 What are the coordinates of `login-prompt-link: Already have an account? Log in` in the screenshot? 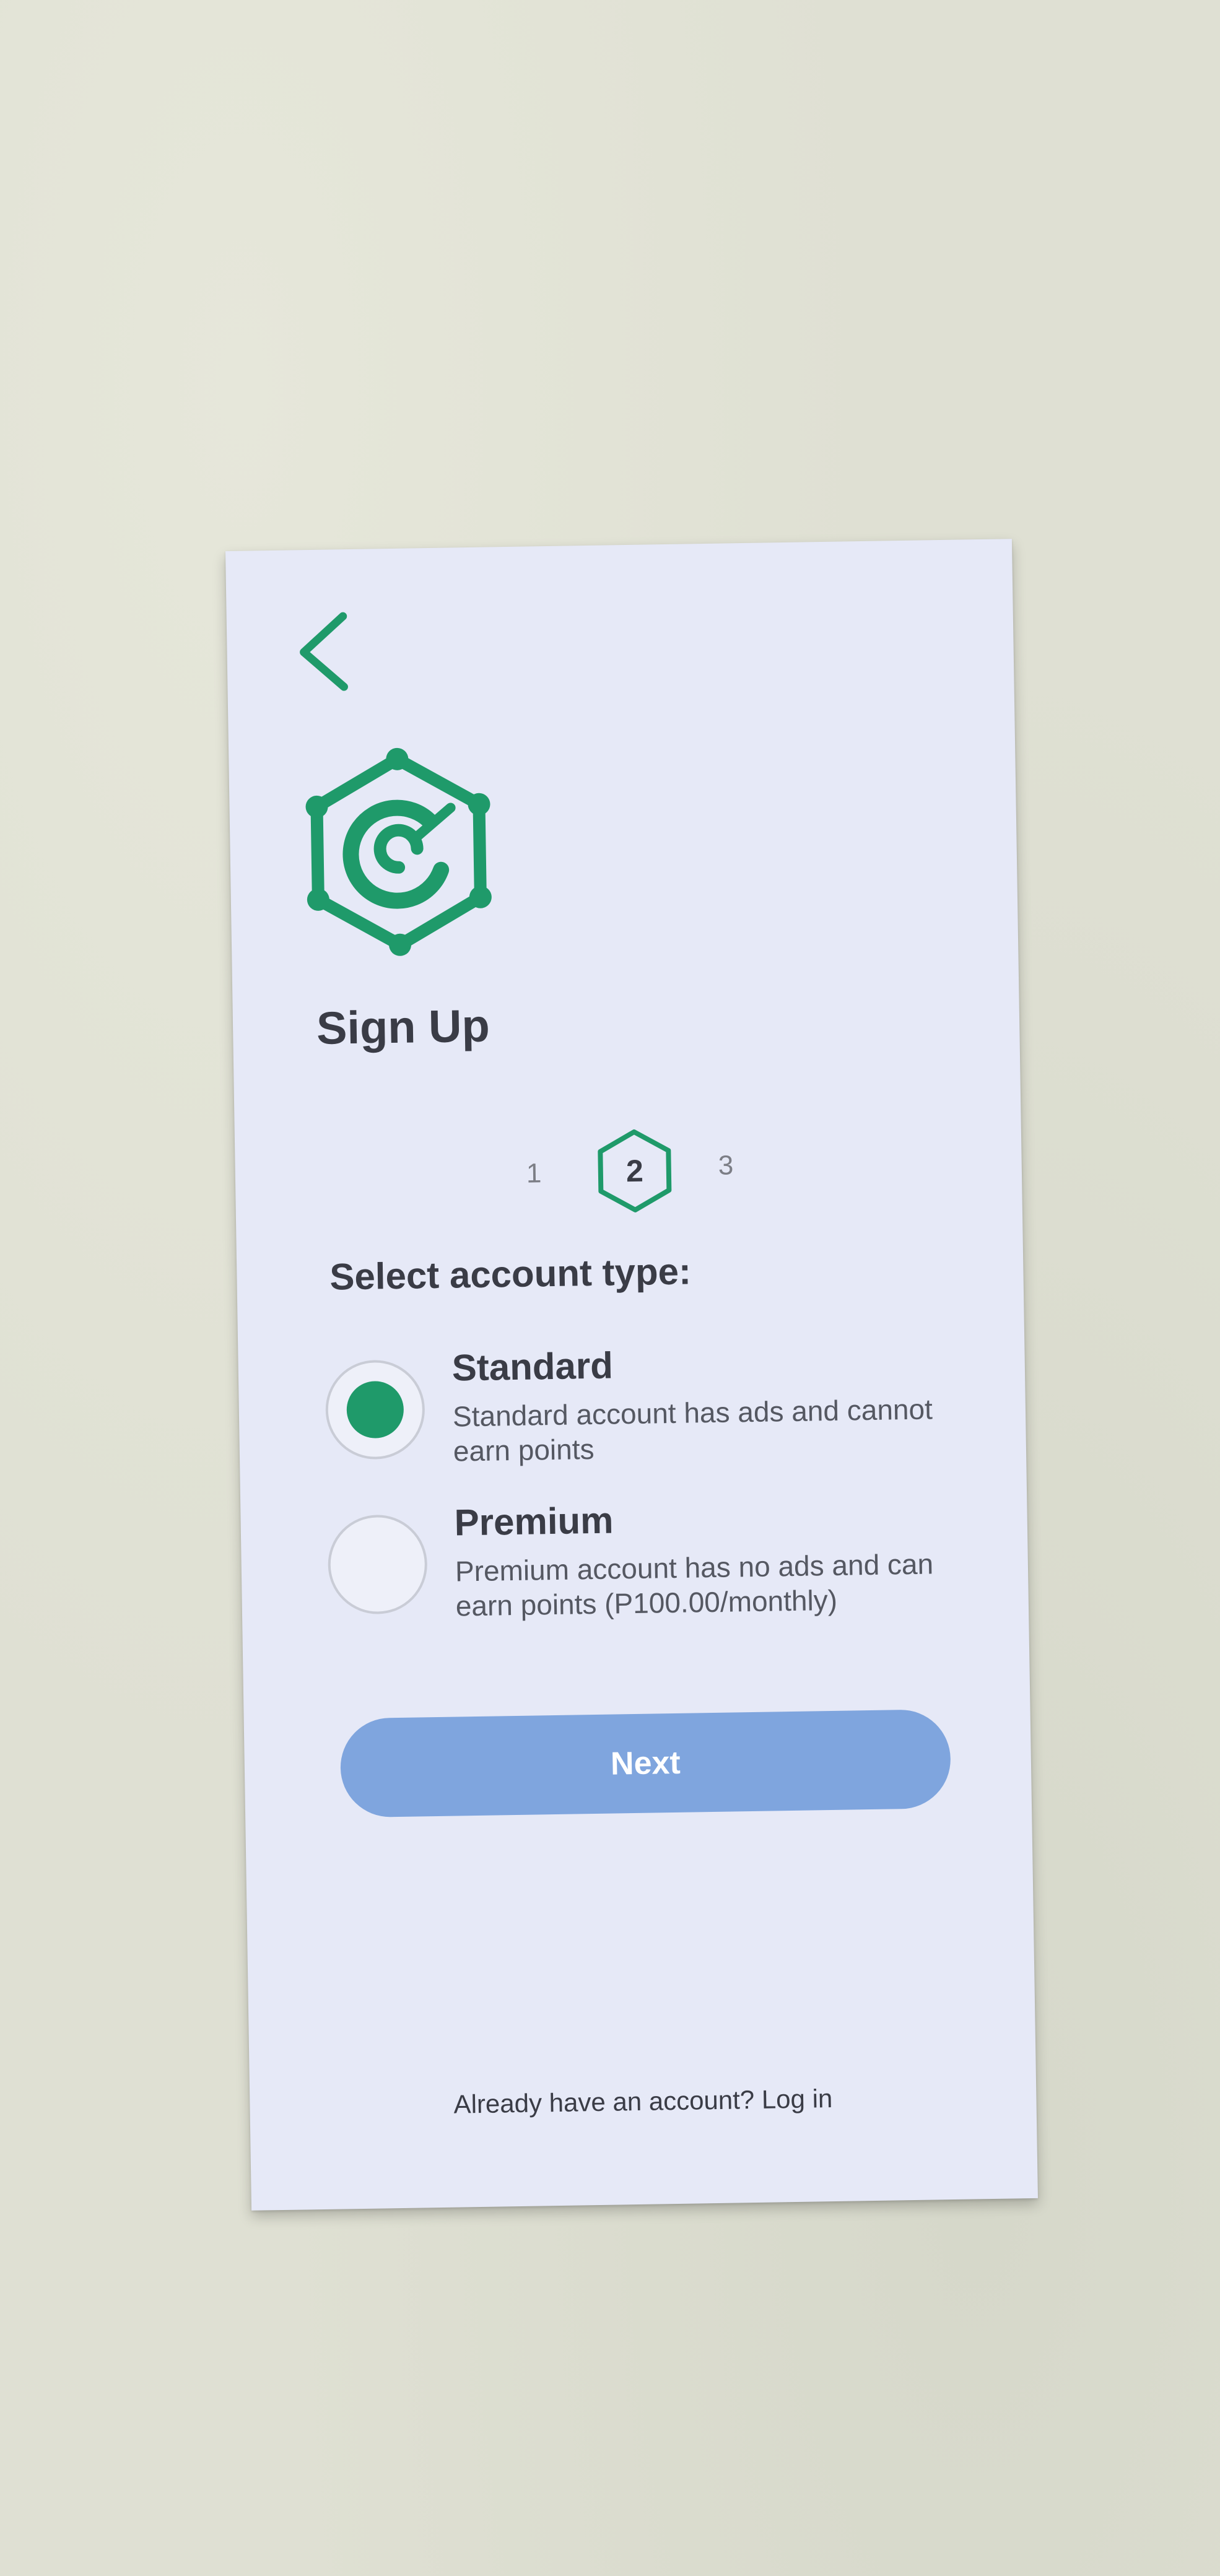 It's located at (643, 2102).